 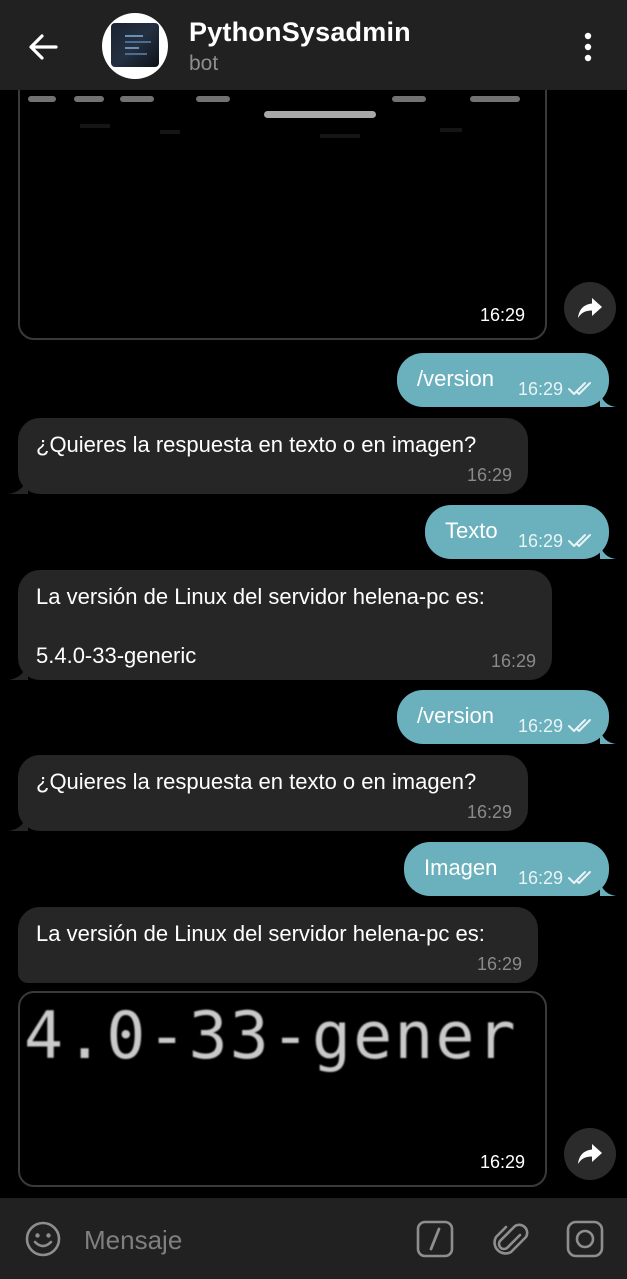 I want to click on image-version-text: 4.0-33-gener, so click(x=271, y=1036).